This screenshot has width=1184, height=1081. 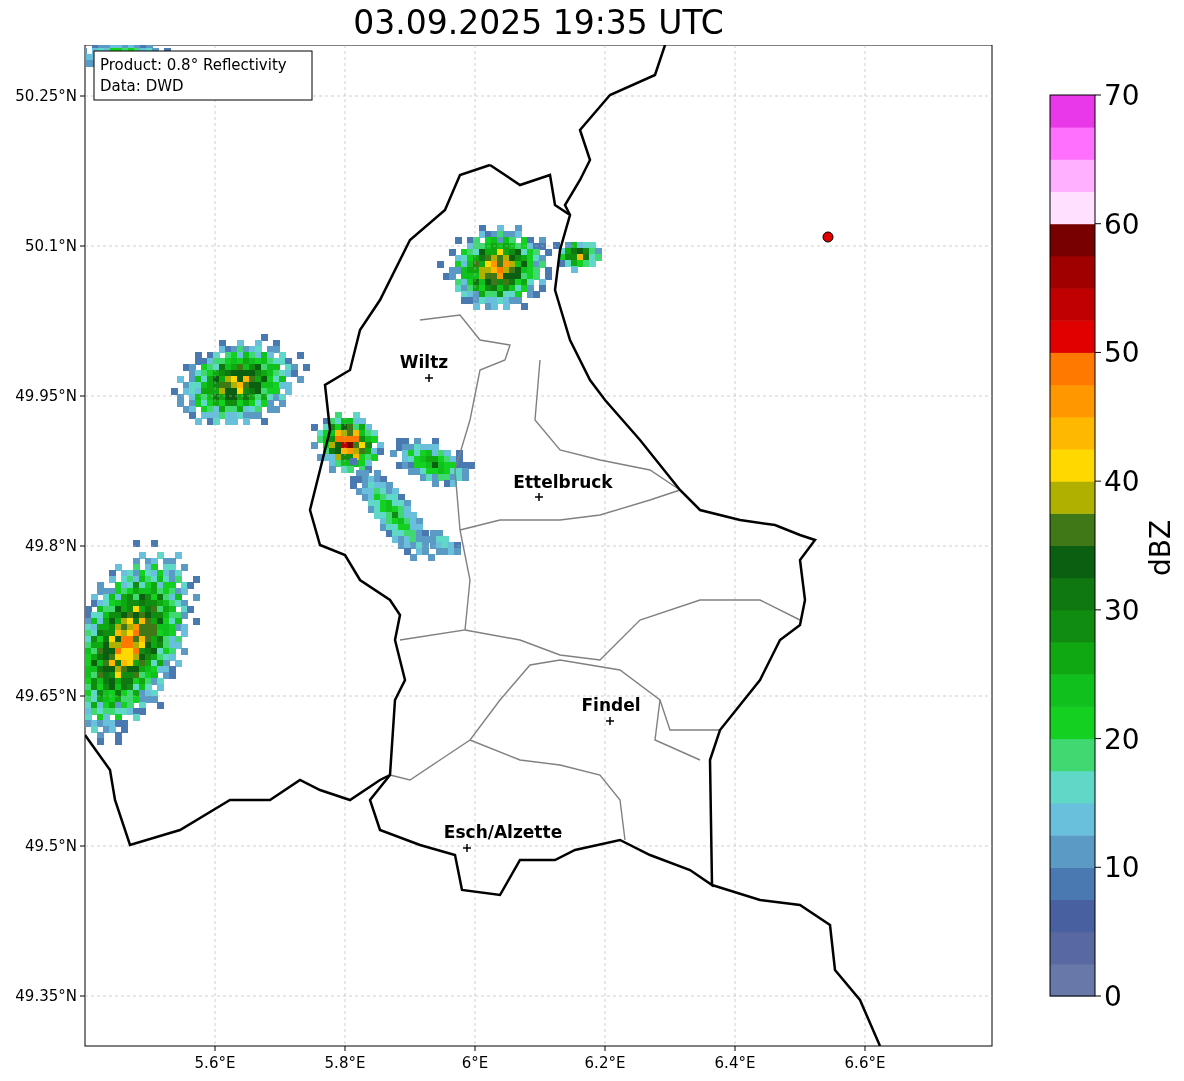 What do you see at coordinates (1122, 610) in the screenshot?
I see `colorbar-tick-label: 30` at bounding box center [1122, 610].